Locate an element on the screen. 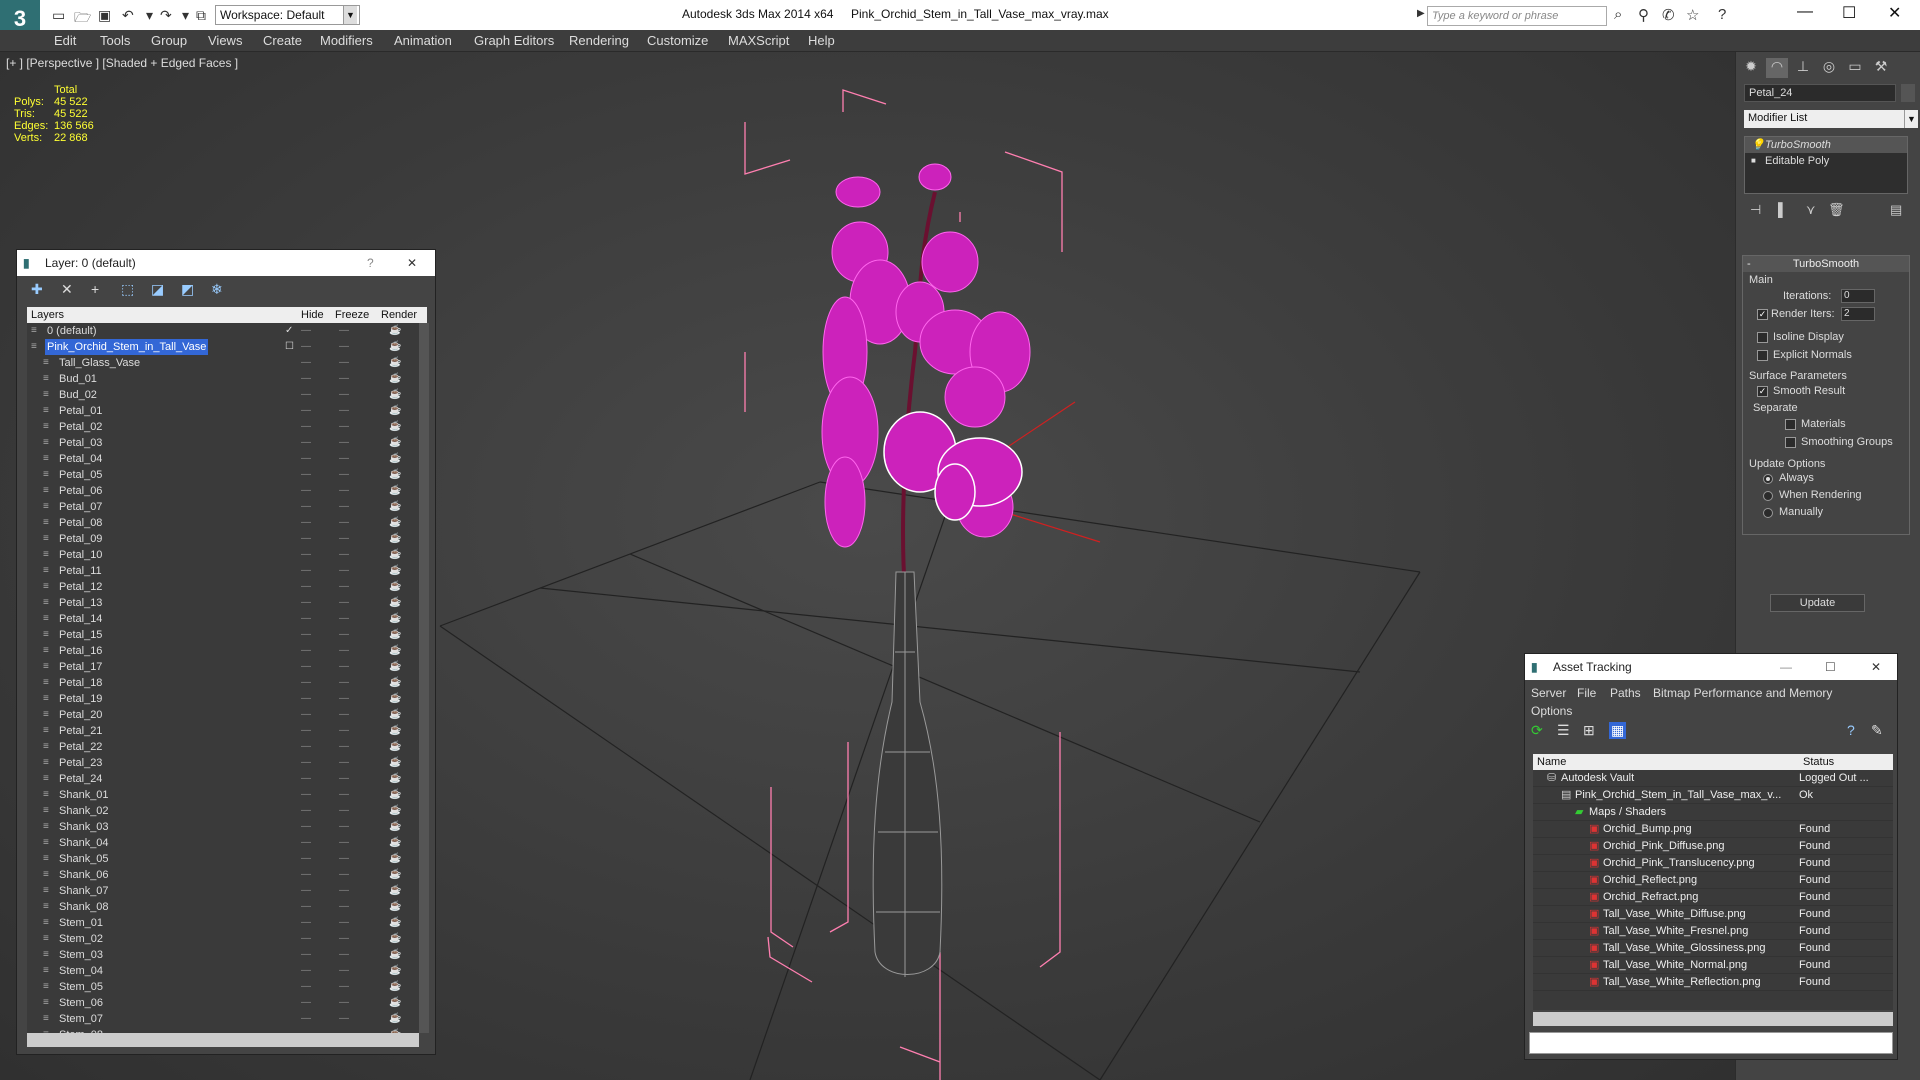 Image resolution: width=1920 pixels, height=1080 pixels. remove-modifier-icon: 🗑 is located at coordinates (1836, 210).